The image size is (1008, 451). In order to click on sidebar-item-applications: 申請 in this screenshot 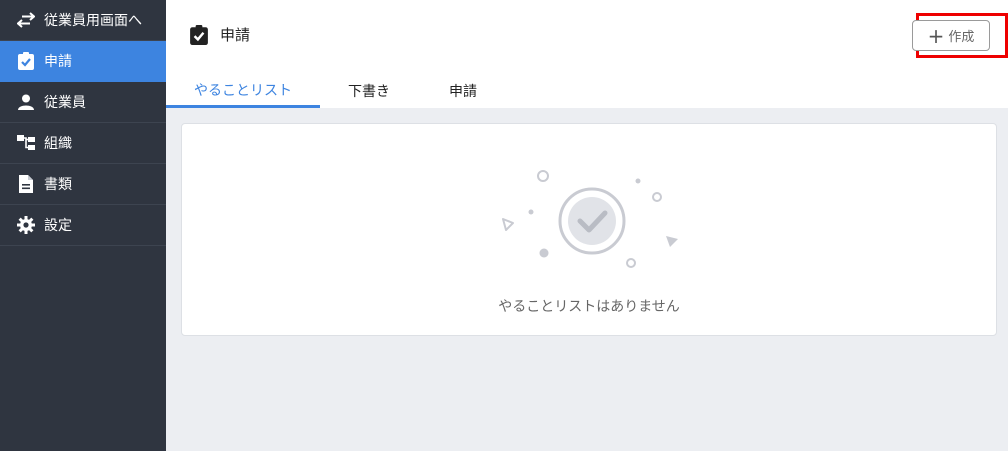, I will do `click(83, 61)`.